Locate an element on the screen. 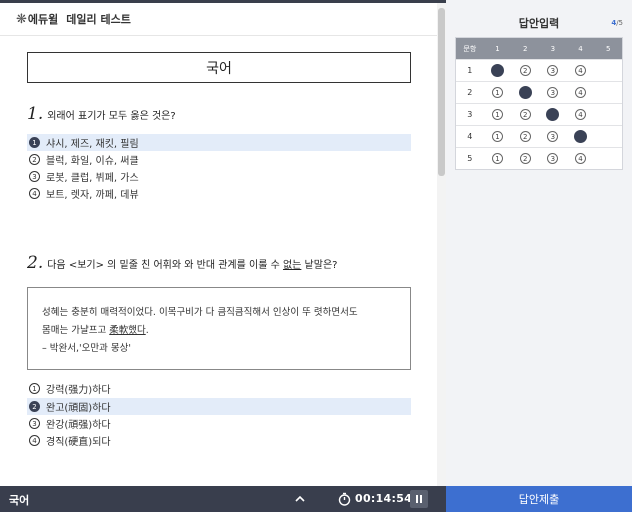 This screenshot has height=512, width=632. passage-text: . is located at coordinates (147, 330).